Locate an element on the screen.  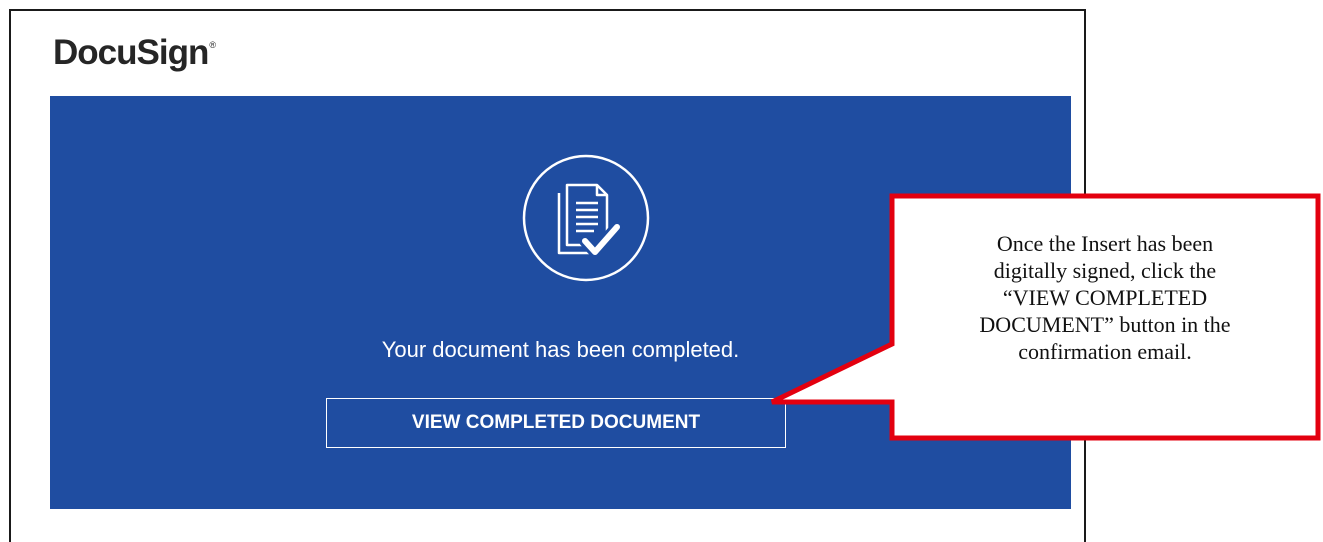
view-completed-document-button: VIEW COMPLETED DOCUMENT is located at coordinates (556, 423).